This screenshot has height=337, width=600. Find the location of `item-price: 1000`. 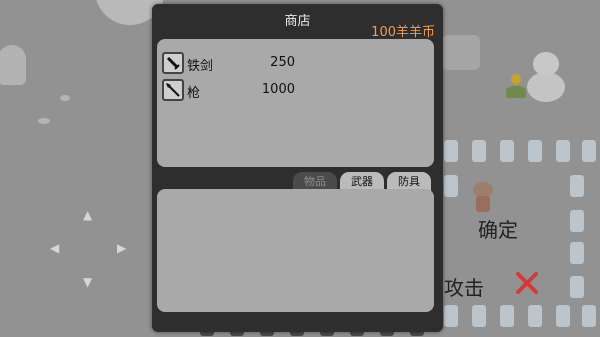

item-price: 1000 is located at coordinates (278, 89).